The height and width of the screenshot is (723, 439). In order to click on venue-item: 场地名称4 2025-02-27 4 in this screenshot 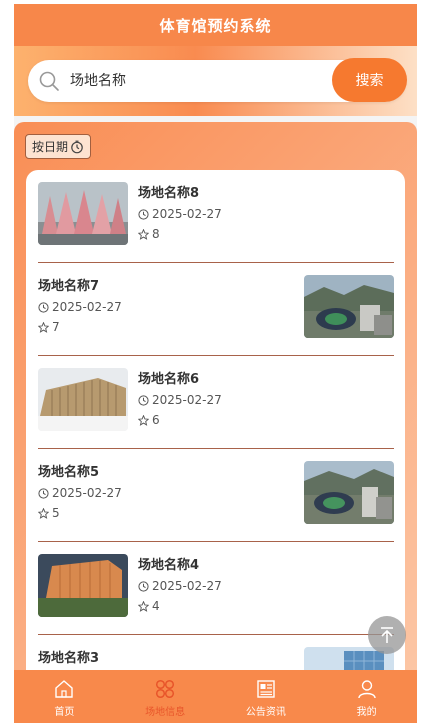, I will do `click(216, 588)`.